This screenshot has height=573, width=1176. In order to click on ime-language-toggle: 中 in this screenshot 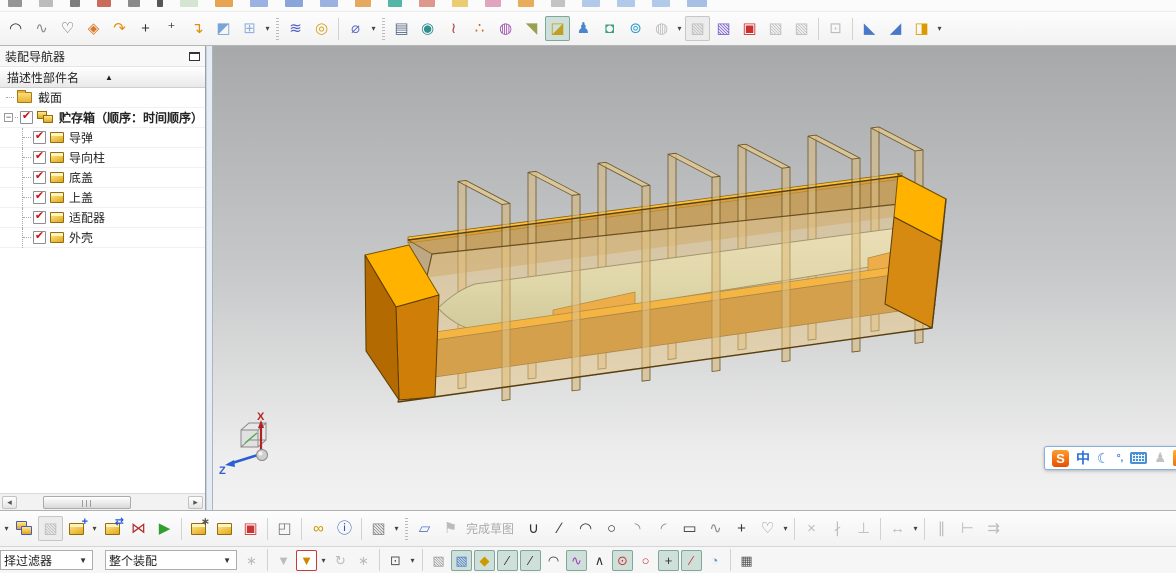, I will do `click(1083, 458)`.